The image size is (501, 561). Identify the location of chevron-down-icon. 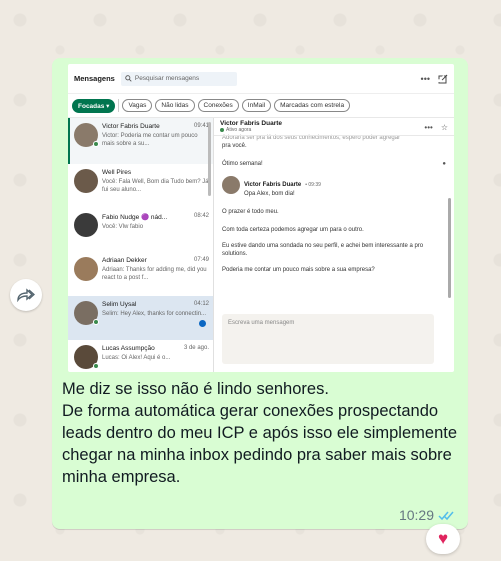
(439, 79).